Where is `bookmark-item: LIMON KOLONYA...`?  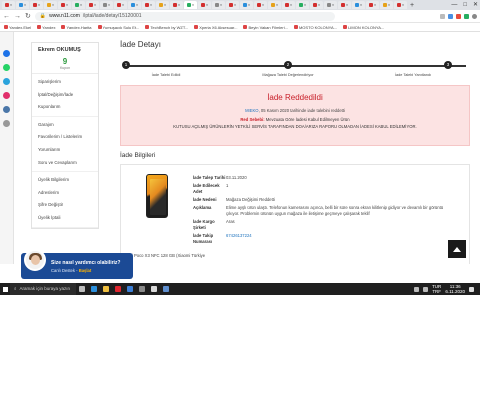
bookmark-item: LIMON KOLONYA... is located at coordinates (363, 27).